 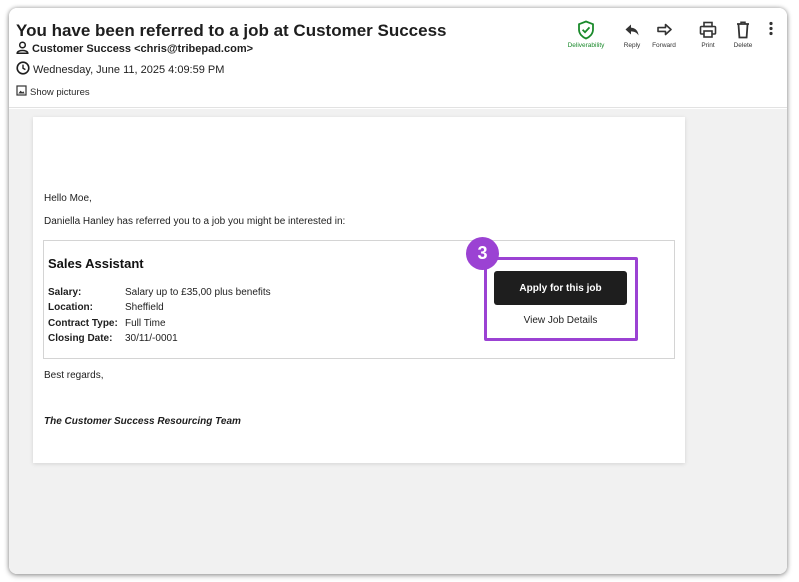 What do you see at coordinates (743, 45) in the screenshot?
I see `delete-label: Delete` at bounding box center [743, 45].